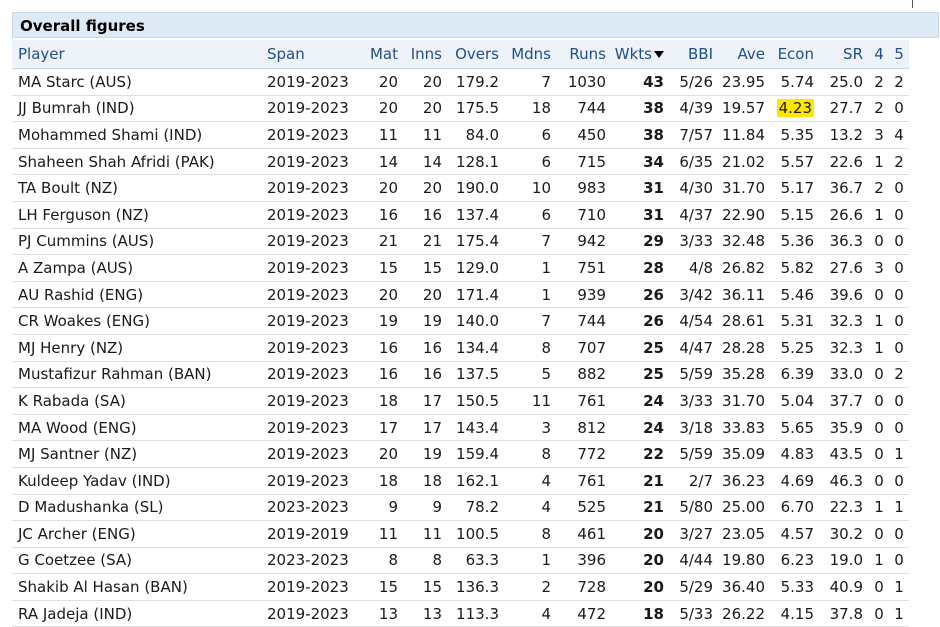 This screenshot has height=627, width=940. What do you see at coordinates (378, 613) in the screenshot?
I see `cell-mat: 13` at bounding box center [378, 613].